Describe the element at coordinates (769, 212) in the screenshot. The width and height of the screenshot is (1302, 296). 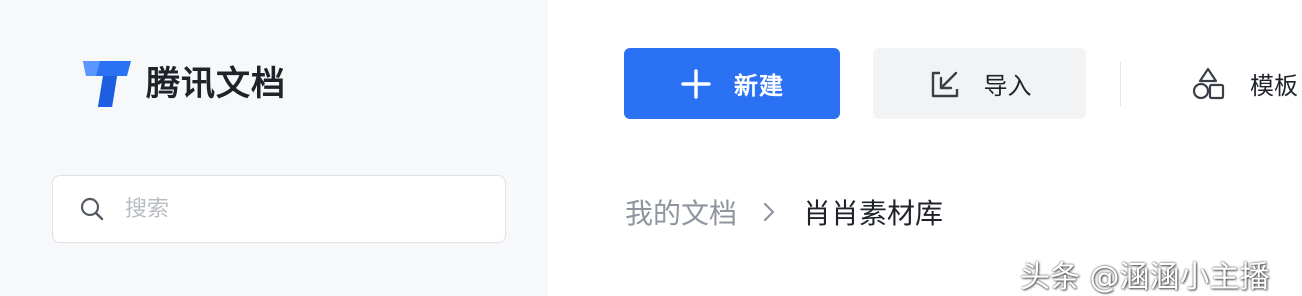
I see `chevron-right-icon` at that location.